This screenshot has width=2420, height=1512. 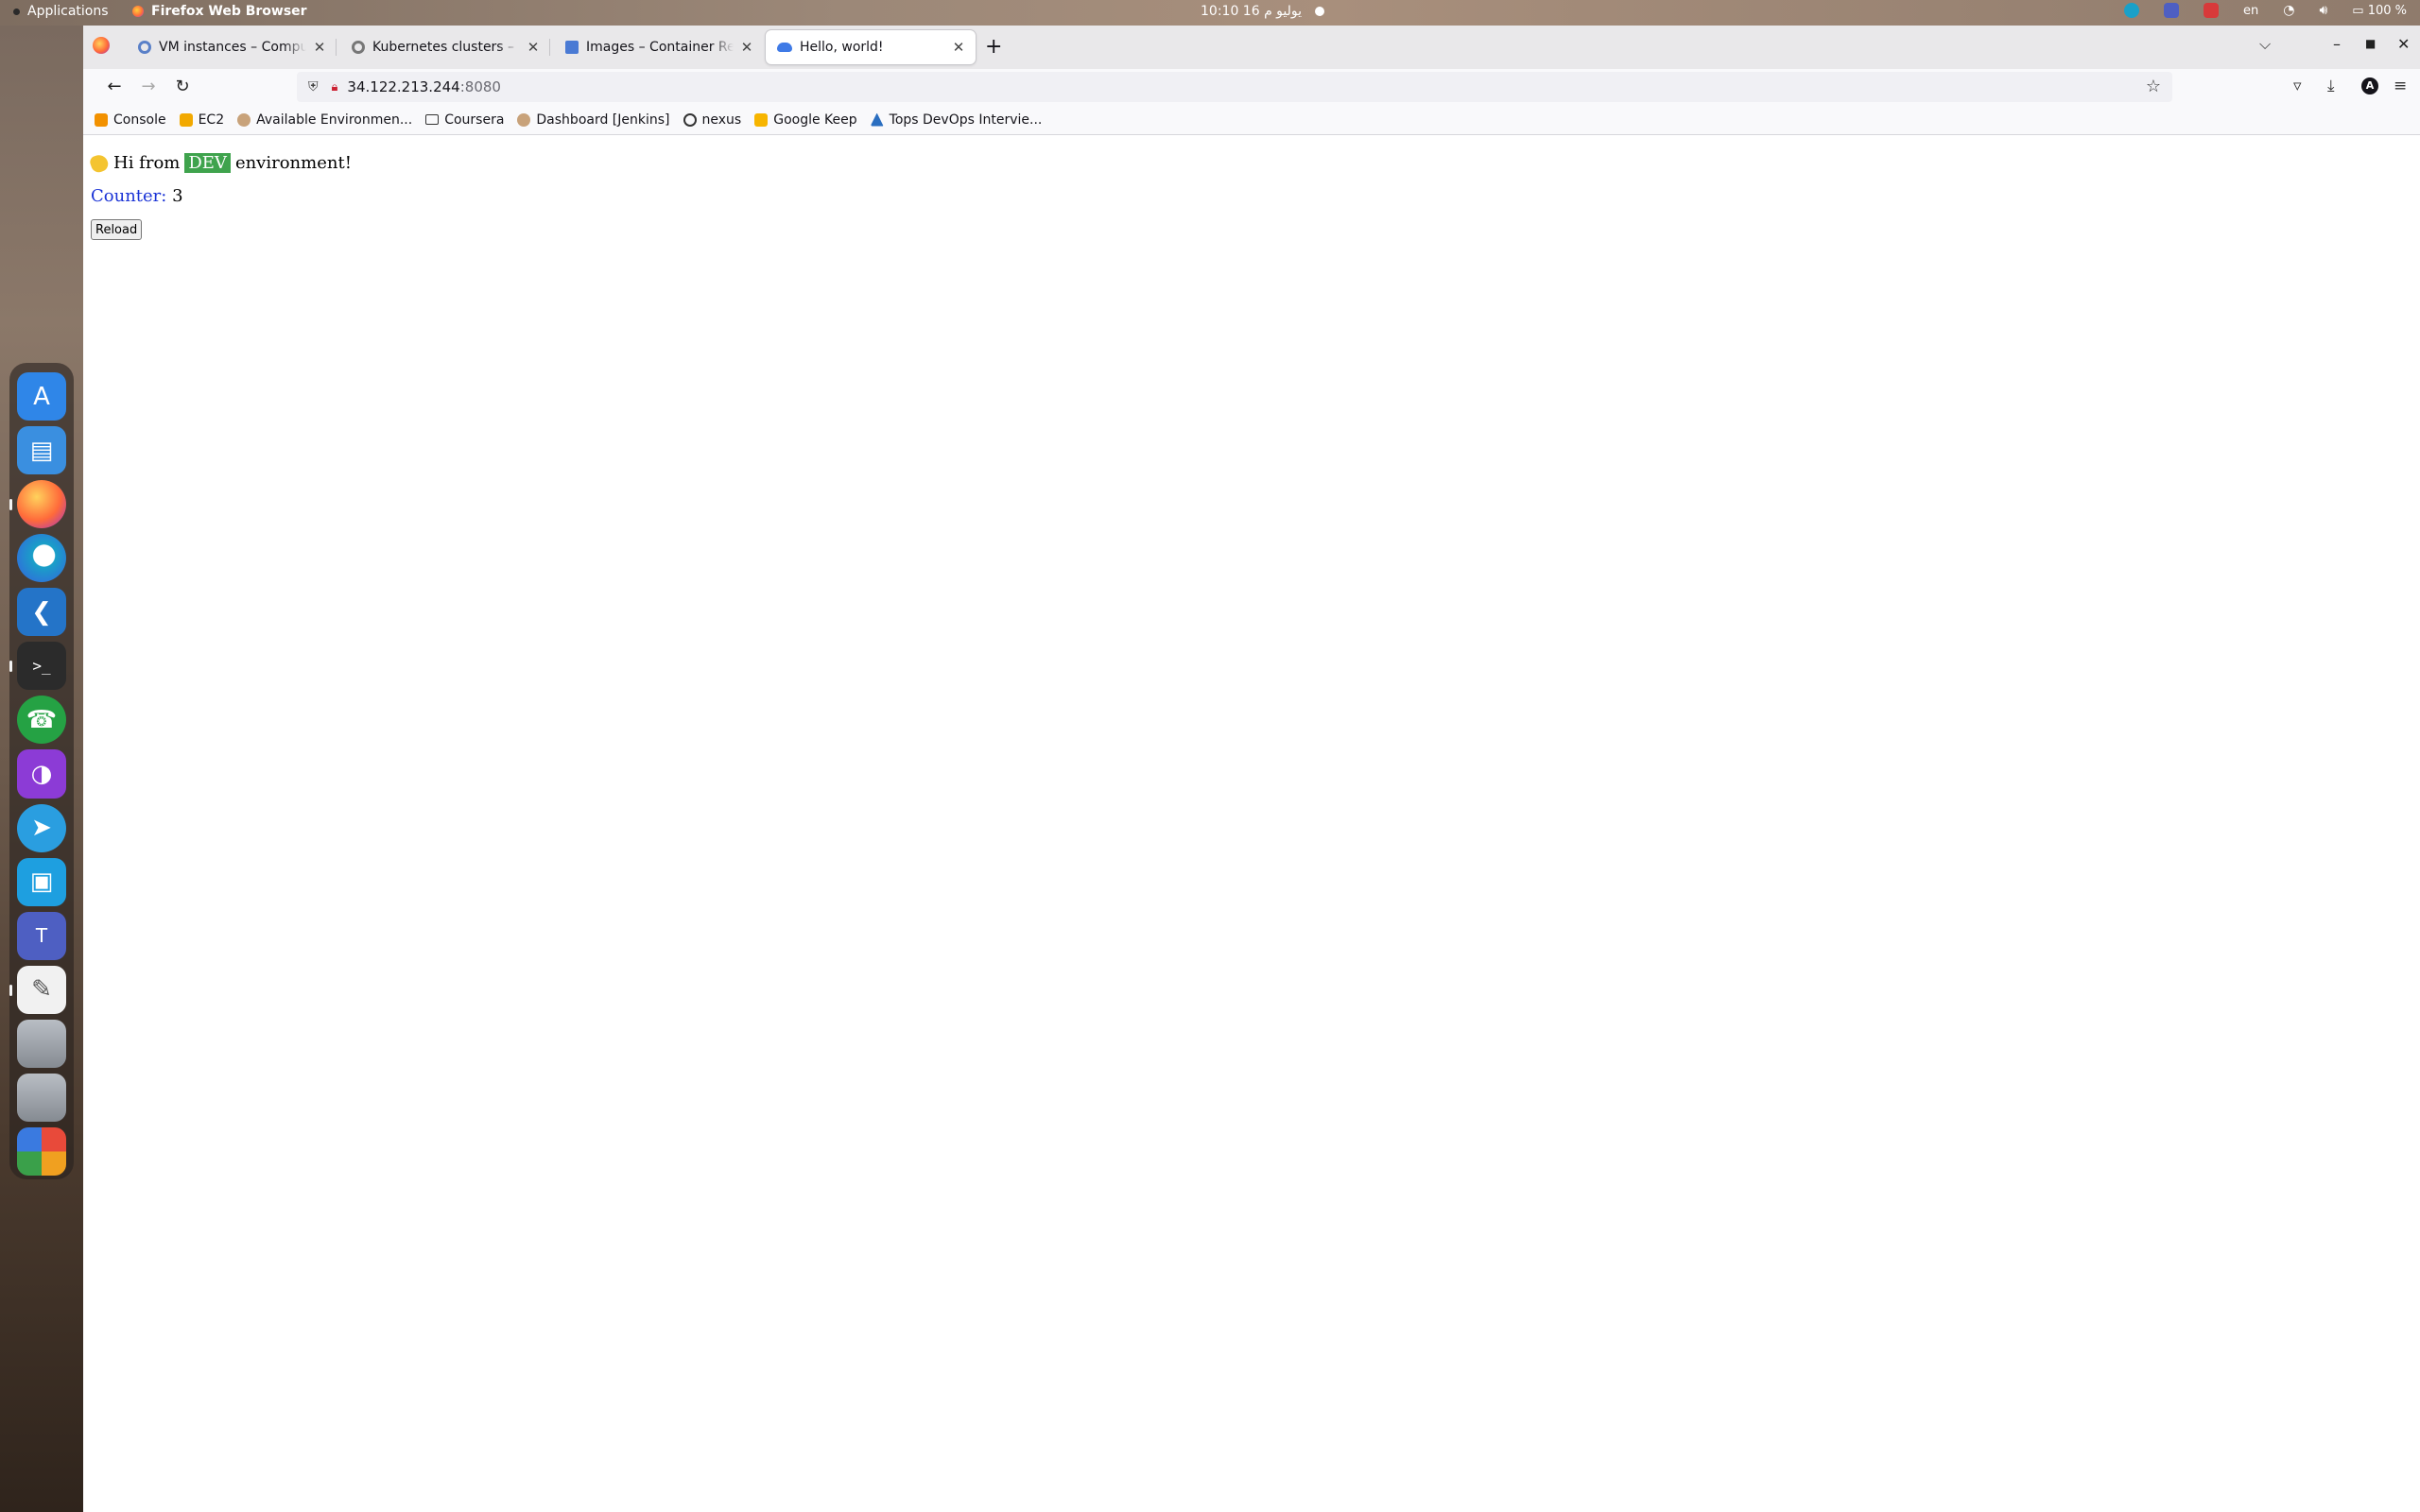 What do you see at coordinates (211, 120) in the screenshot?
I see `bookmark-label: EC2` at bounding box center [211, 120].